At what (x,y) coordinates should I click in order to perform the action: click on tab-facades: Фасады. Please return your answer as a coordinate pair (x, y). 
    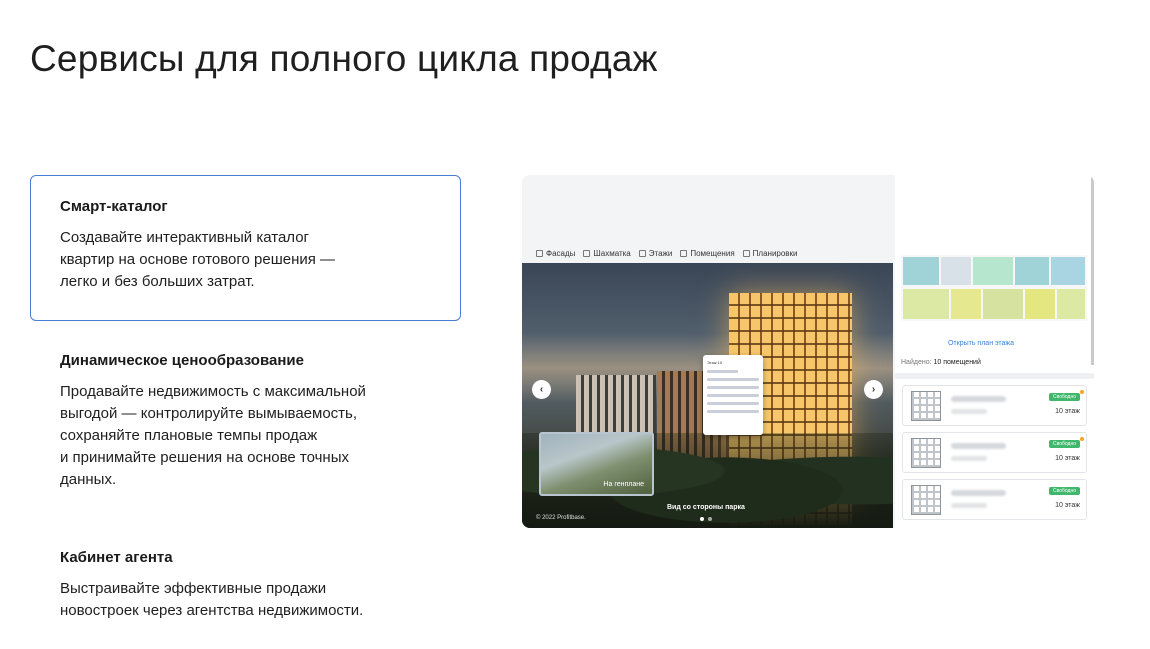
    Looking at the image, I should click on (555, 253).